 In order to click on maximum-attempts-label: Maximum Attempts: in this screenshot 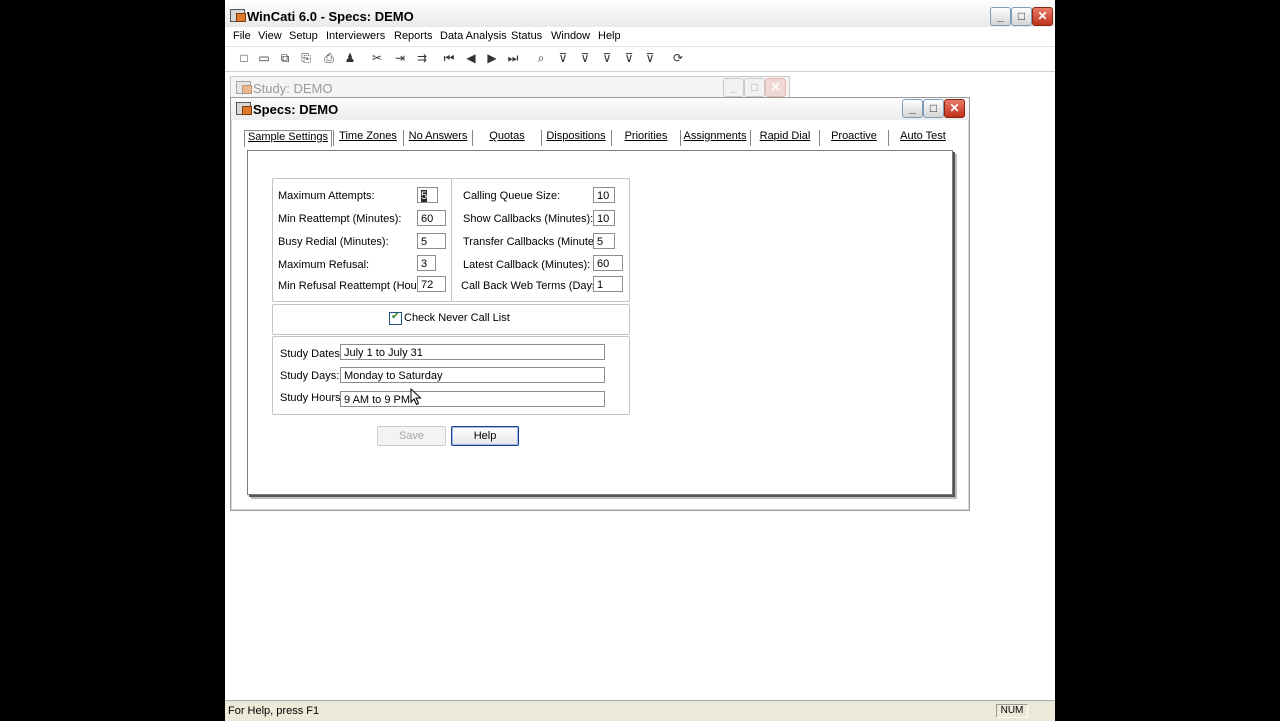, I will do `click(326, 196)`.